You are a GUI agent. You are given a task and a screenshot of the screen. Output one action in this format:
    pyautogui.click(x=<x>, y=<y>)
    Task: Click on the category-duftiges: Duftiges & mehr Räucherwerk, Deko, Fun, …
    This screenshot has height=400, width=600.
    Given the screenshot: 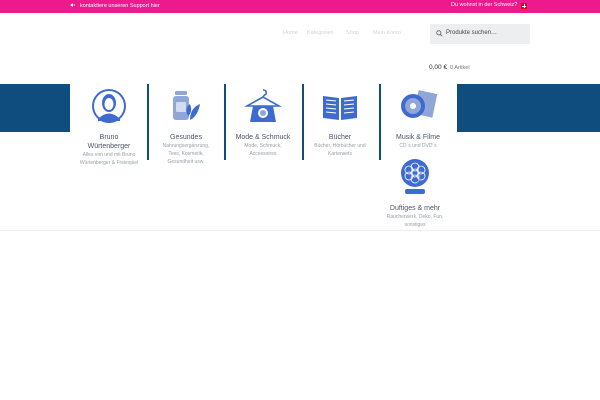 What is the action you would take?
    pyautogui.click(x=415, y=194)
    